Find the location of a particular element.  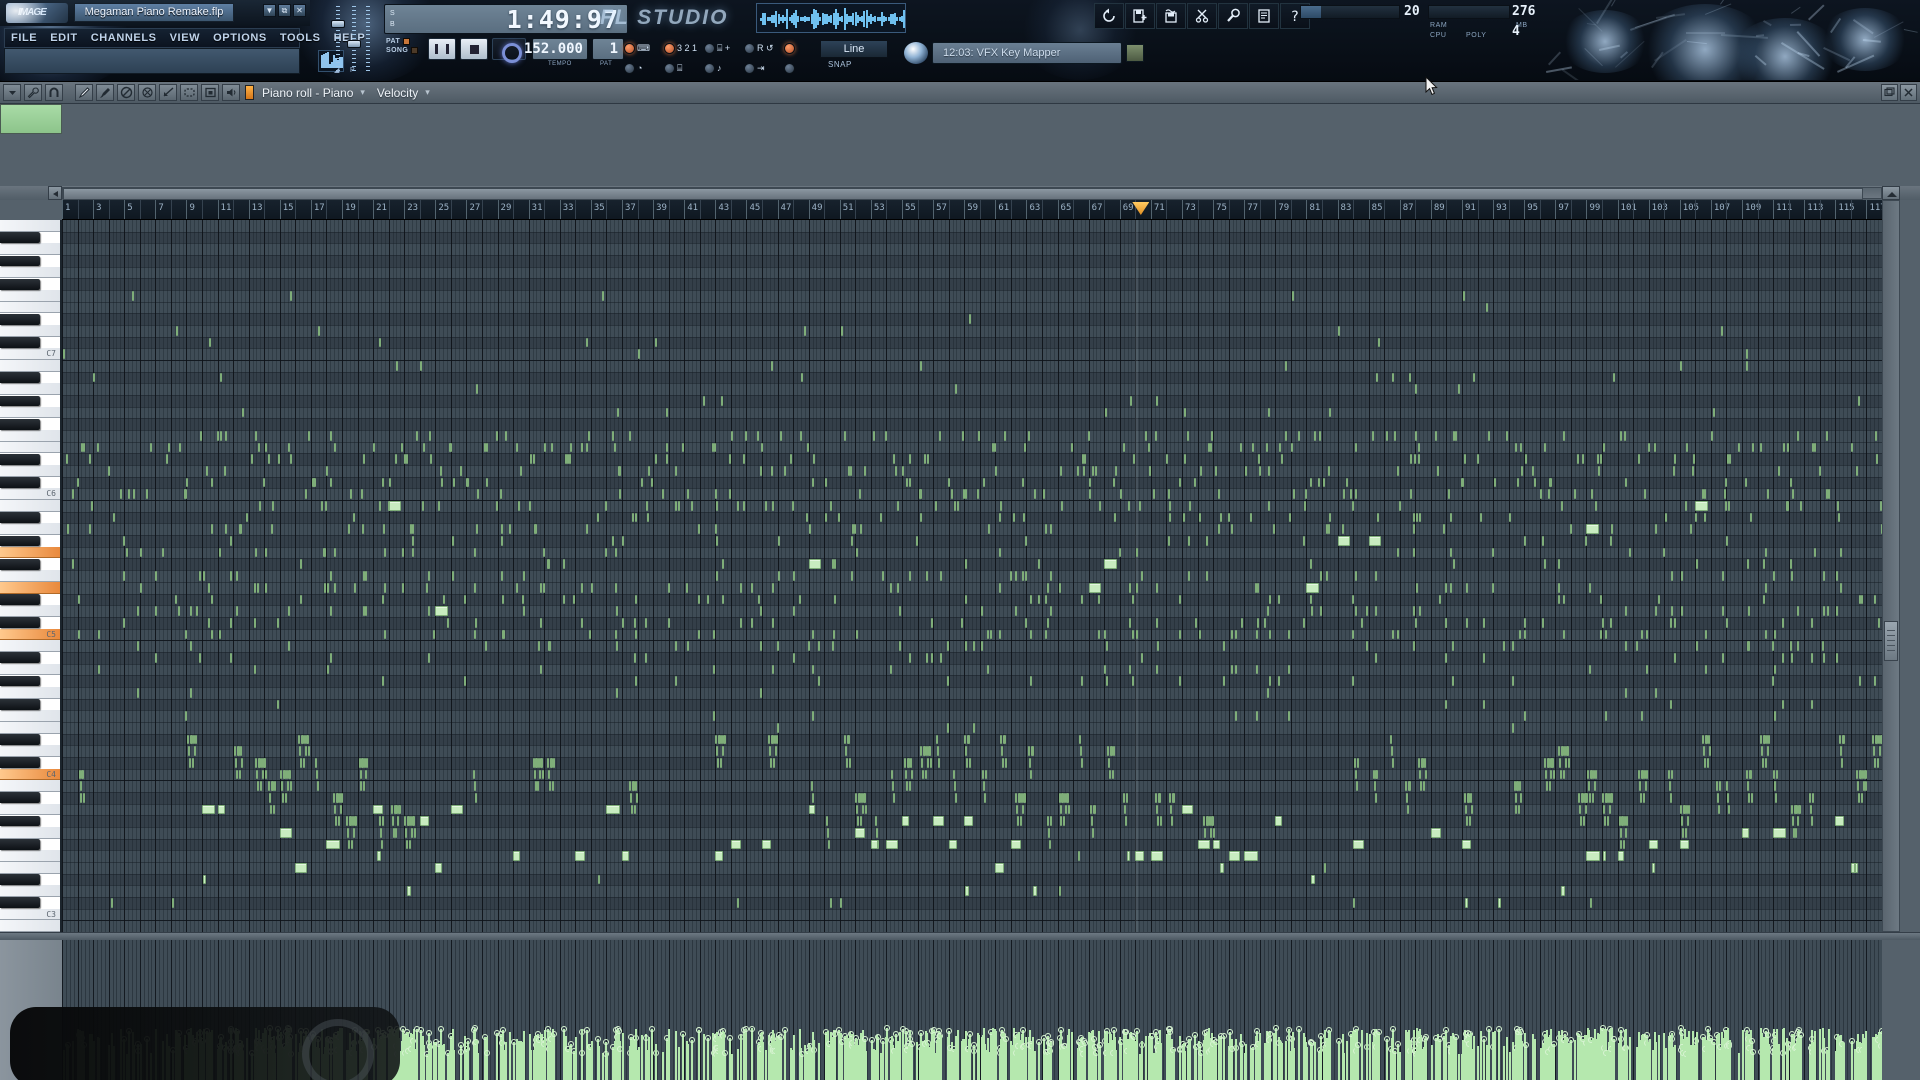

toolbar-toggle-5: ◔ is located at coordinates (644, 68).